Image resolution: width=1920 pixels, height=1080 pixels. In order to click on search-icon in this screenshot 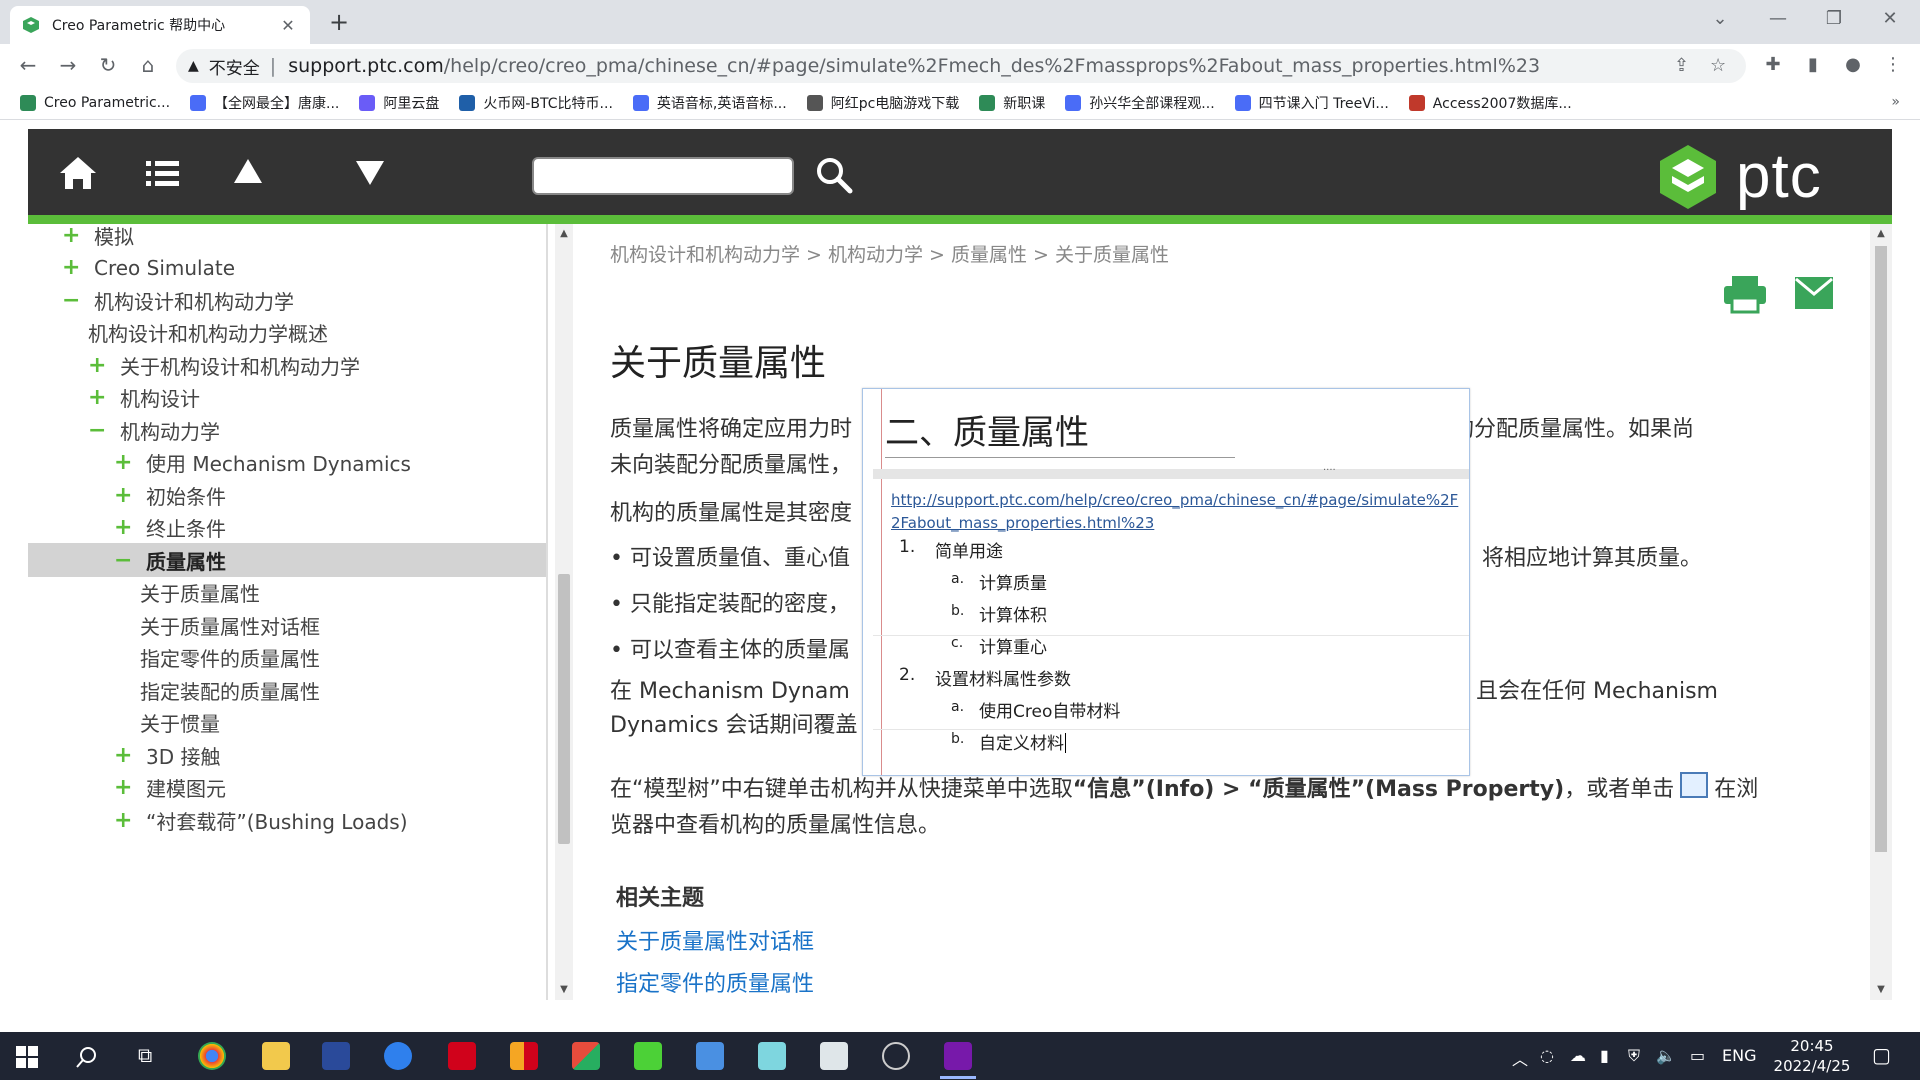, I will do `click(834, 175)`.